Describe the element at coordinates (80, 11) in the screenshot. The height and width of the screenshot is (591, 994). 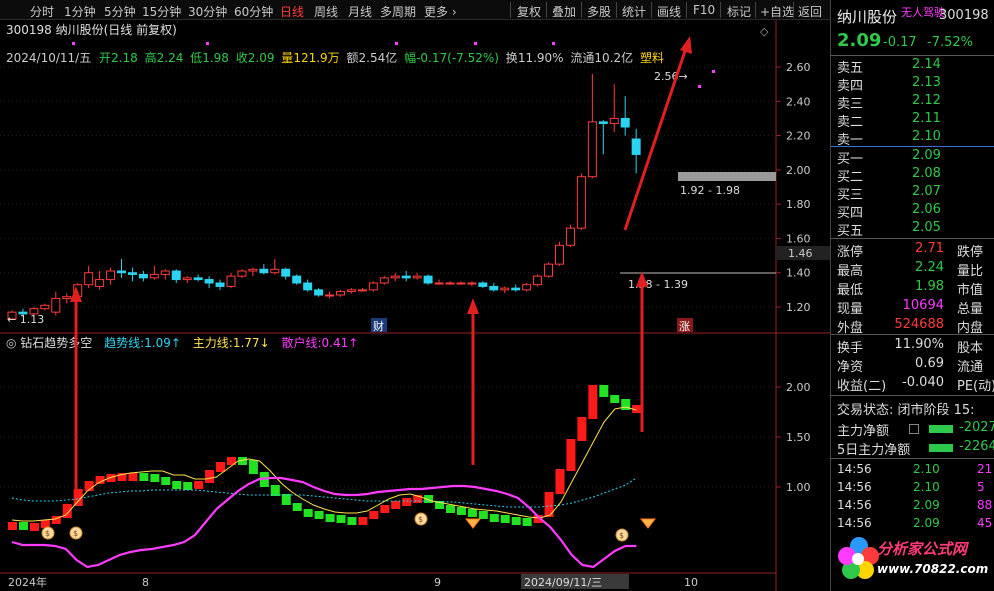
I see `tab-1min: 1分钟` at that location.